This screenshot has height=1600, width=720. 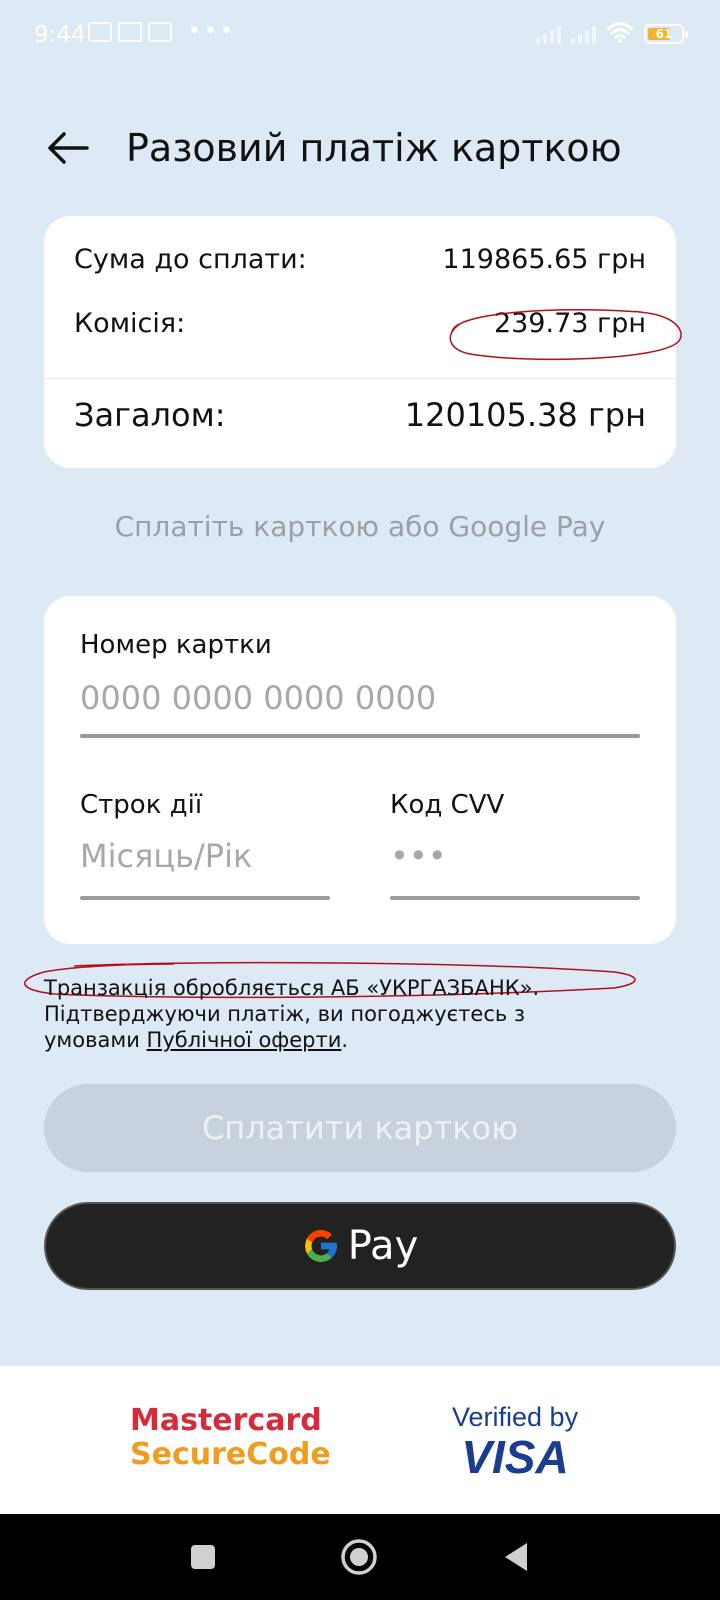 What do you see at coordinates (176, 645) in the screenshot?
I see `card-number-label: Номер картки` at bounding box center [176, 645].